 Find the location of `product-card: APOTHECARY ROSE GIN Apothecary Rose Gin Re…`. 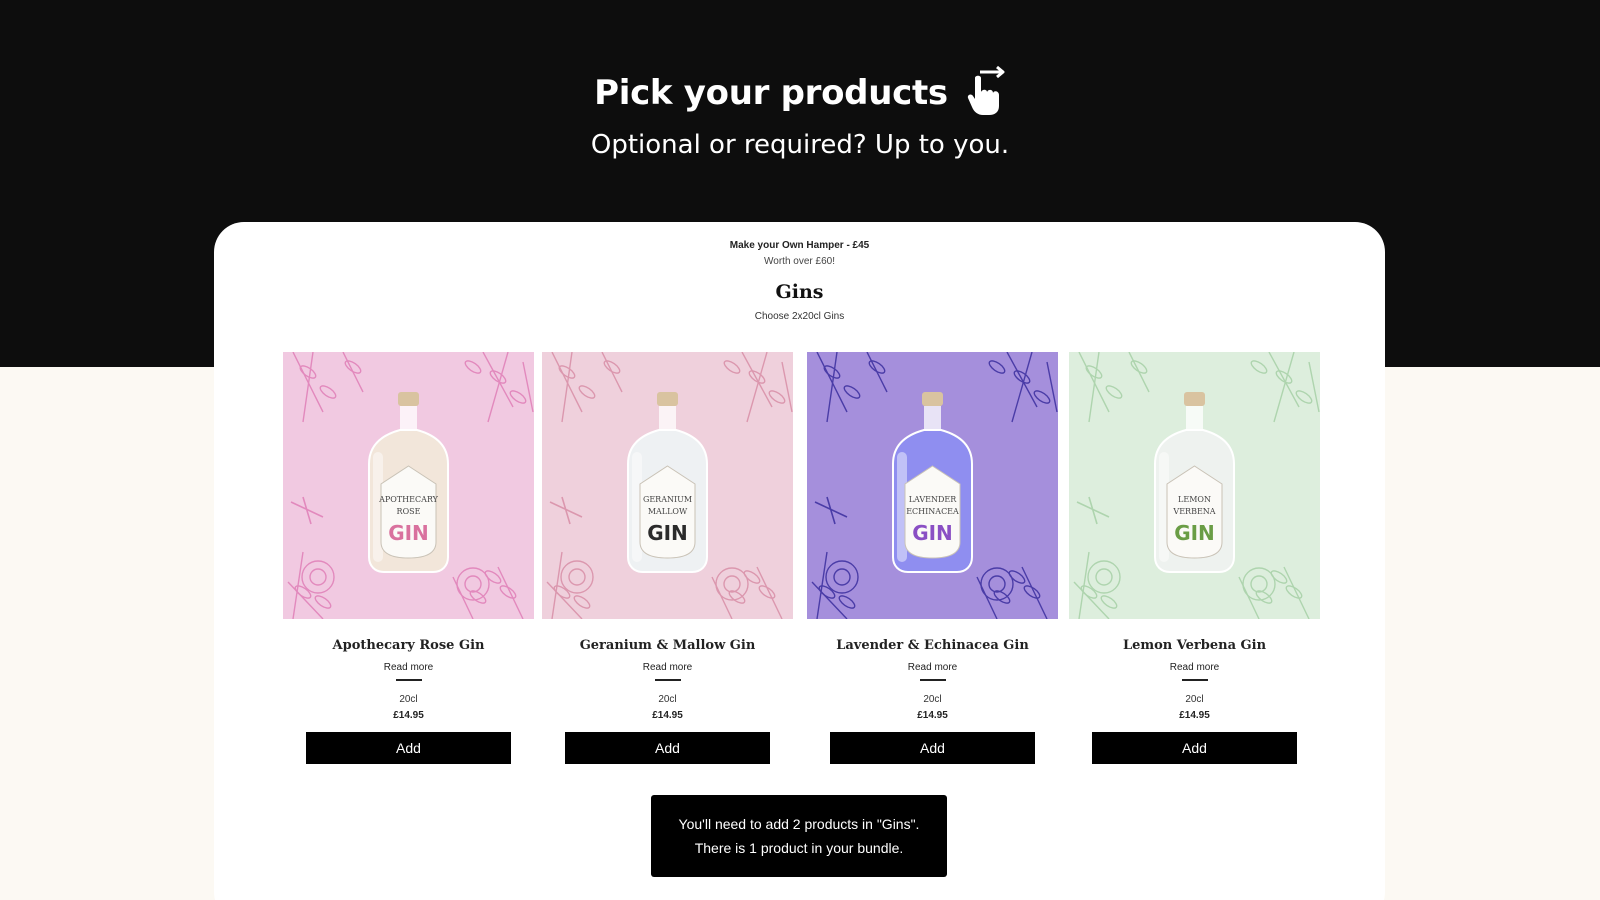

product-card: APOTHECARY ROSE GIN Apothecary Rose Gin Re… is located at coordinates (408, 558).